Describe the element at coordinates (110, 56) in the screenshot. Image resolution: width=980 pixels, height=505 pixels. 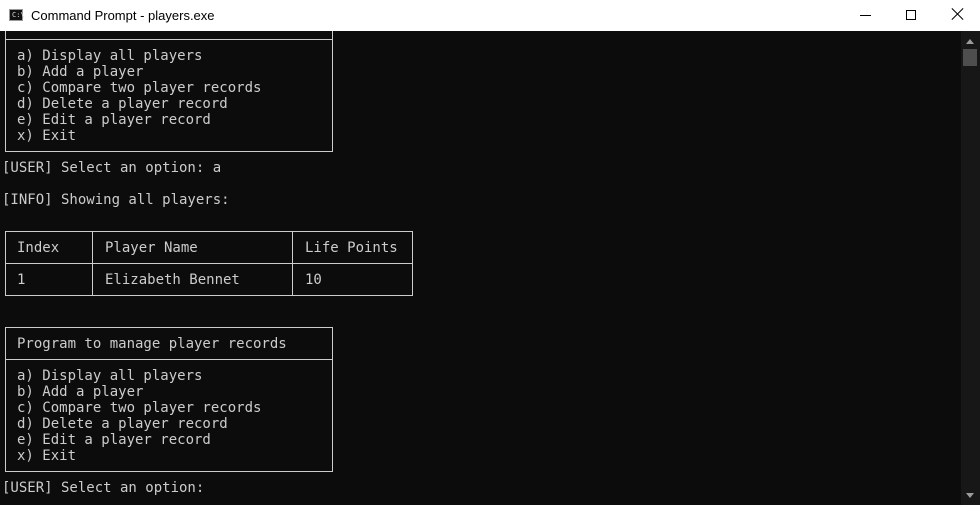
I see `top-menu-item: a) Display all players` at that location.